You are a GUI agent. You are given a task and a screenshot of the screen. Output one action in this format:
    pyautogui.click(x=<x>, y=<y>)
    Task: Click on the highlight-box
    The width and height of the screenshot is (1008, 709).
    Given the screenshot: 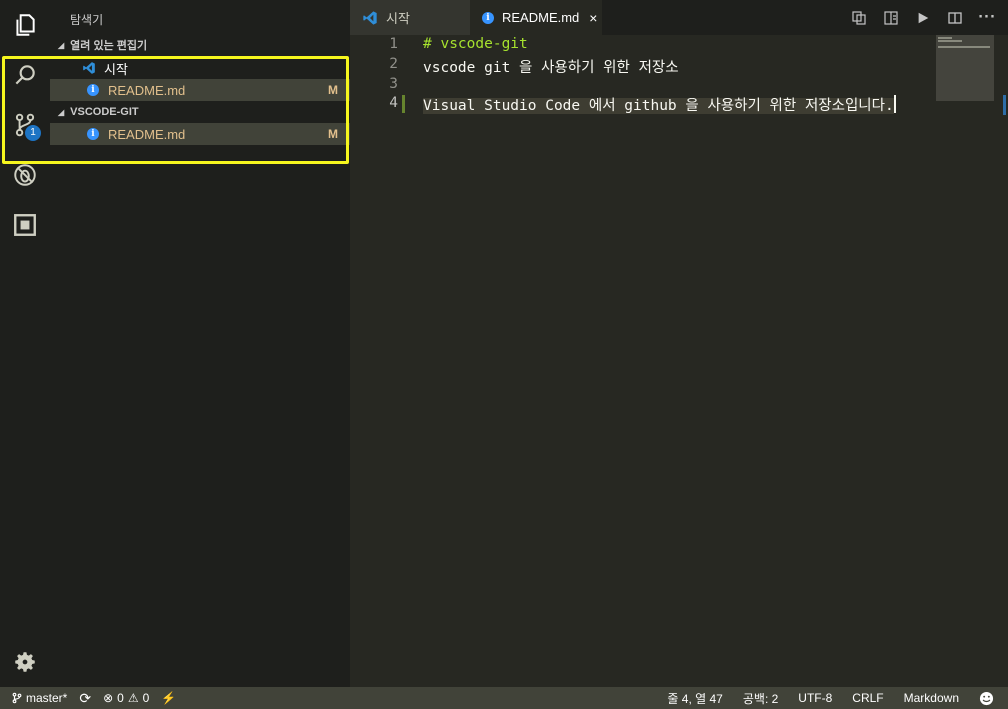 What is the action you would take?
    pyautogui.click(x=175, y=110)
    